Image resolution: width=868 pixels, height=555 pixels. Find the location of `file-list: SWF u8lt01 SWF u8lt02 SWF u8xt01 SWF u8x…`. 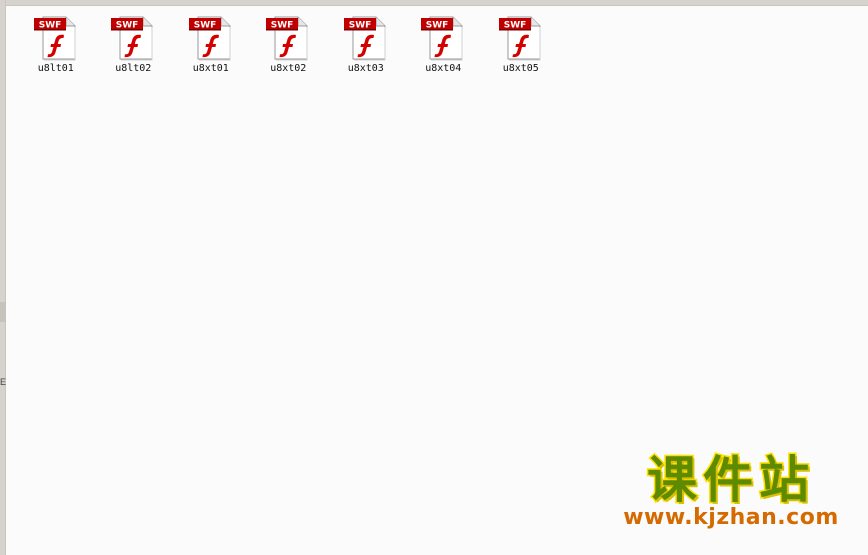

file-list: SWF u8lt01 SWF u8lt02 SWF u8xt01 SWF u8x… is located at coordinates (288, 46).